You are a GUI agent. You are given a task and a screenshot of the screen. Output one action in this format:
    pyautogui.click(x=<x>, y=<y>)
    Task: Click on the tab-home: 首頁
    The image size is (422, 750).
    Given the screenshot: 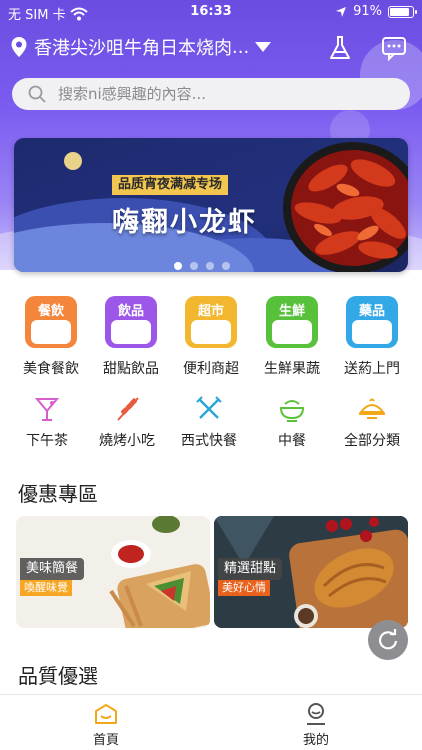 What is the action you would take?
    pyautogui.click(x=106, y=725)
    